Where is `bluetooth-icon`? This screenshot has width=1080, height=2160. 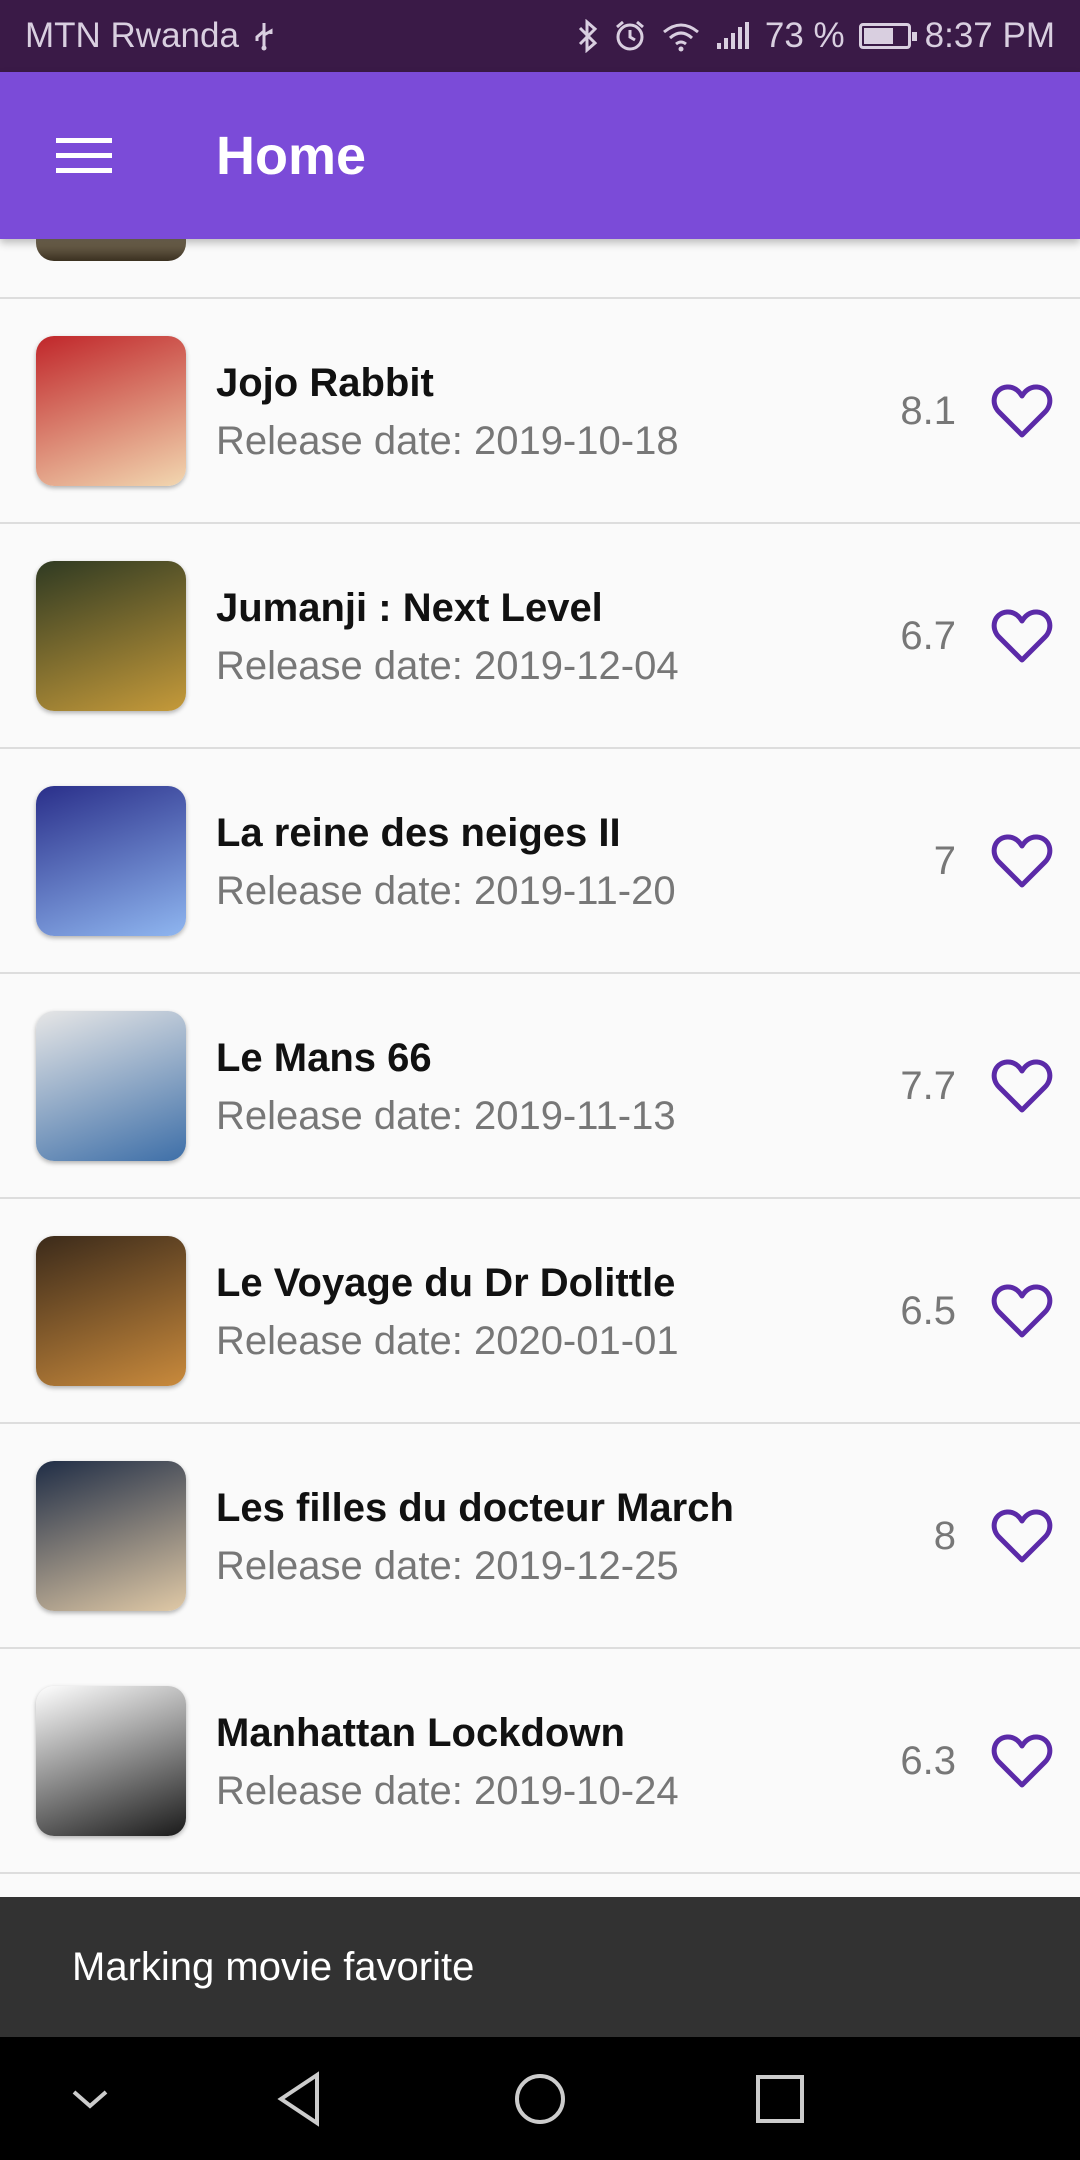
bluetooth-icon is located at coordinates (588, 36).